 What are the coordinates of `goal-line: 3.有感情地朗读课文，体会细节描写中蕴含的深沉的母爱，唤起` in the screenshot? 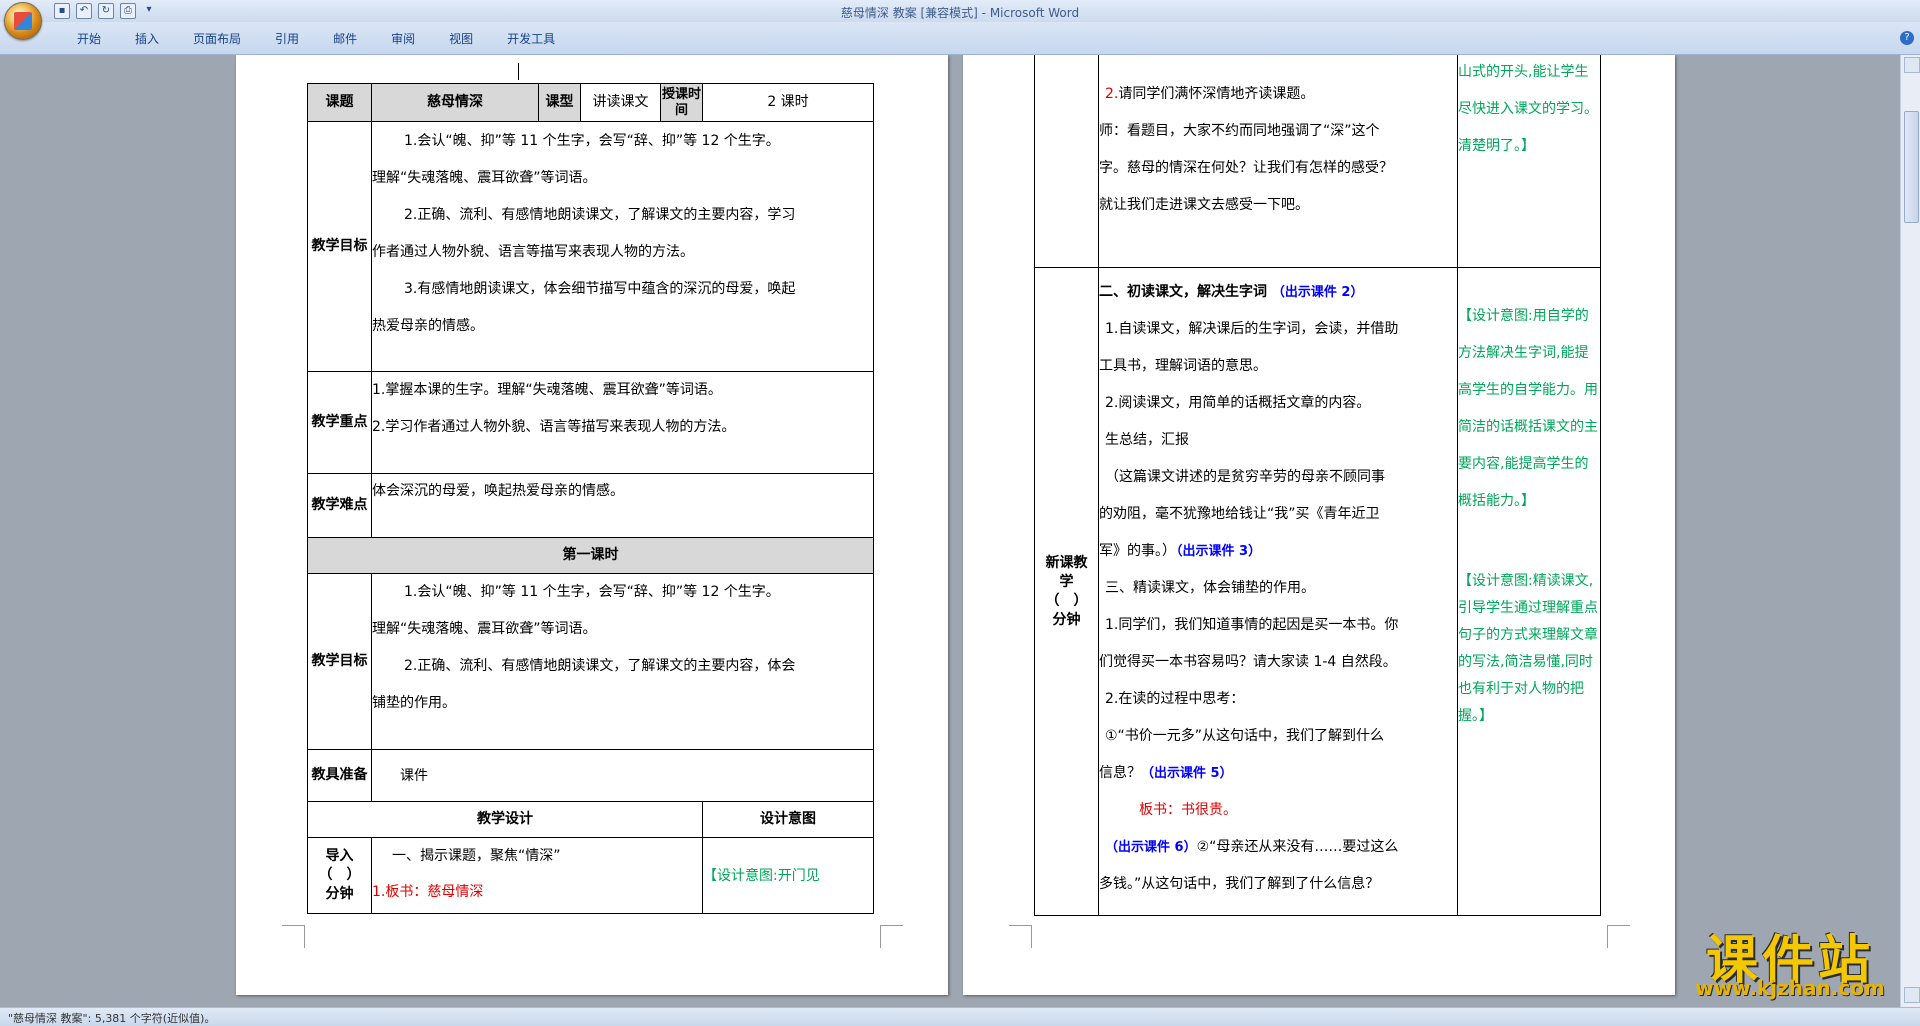 It's located at (600, 289).